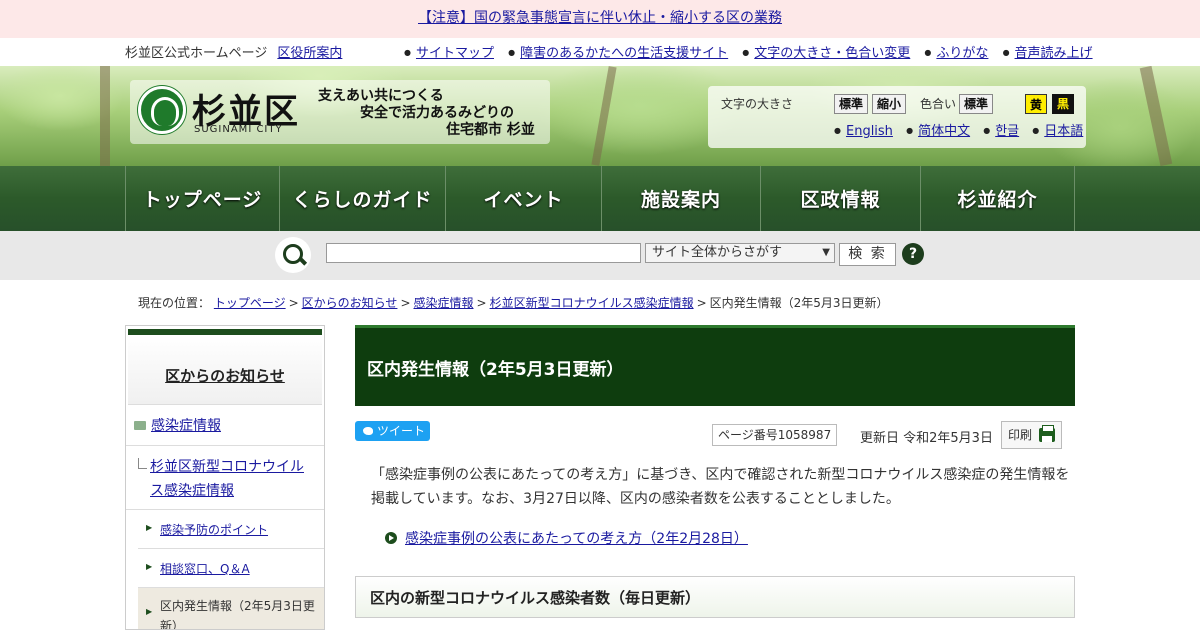  What do you see at coordinates (1036, 104) in the screenshot?
I see `color-yellow-button: 黄` at bounding box center [1036, 104].